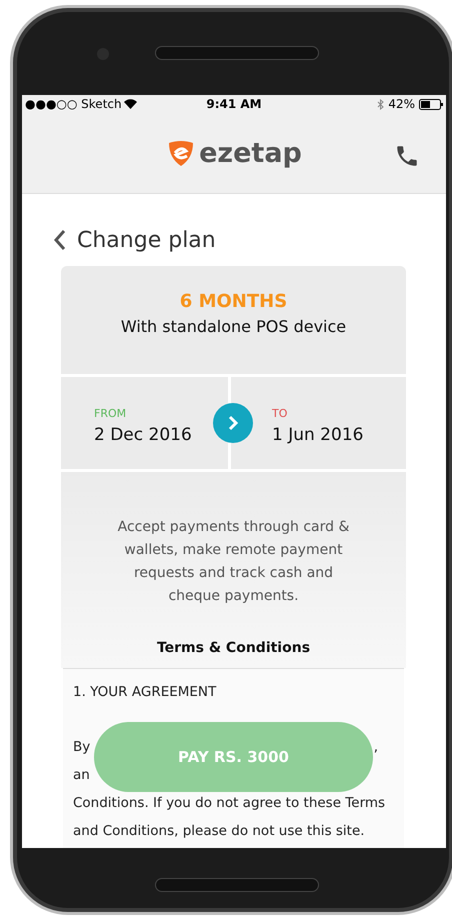  What do you see at coordinates (380, 104) in the screenshot?
I see `bluetooth-icon` at bounding box center [380, 104].